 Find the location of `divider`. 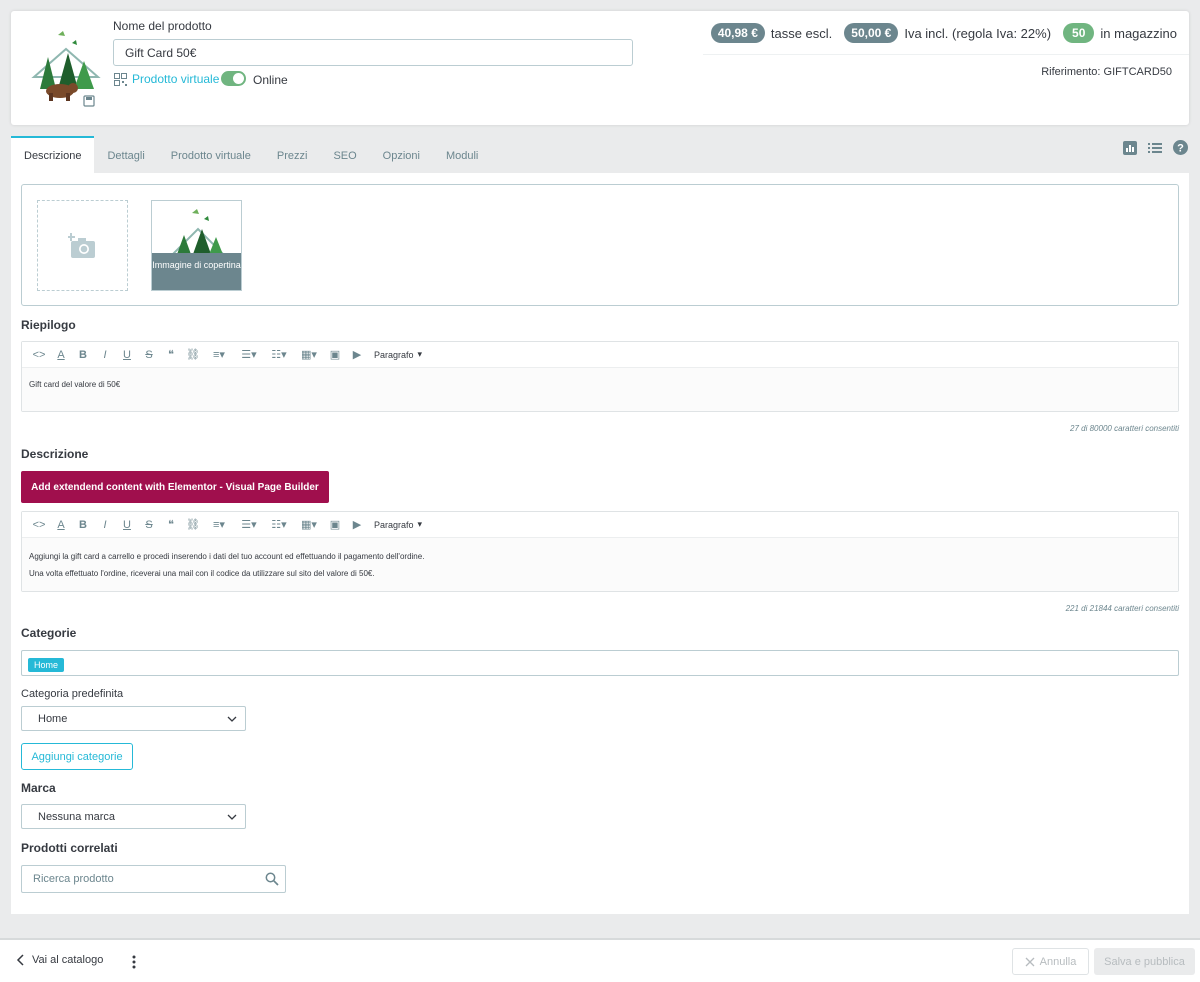

divider is located at coordinates (946, 54).